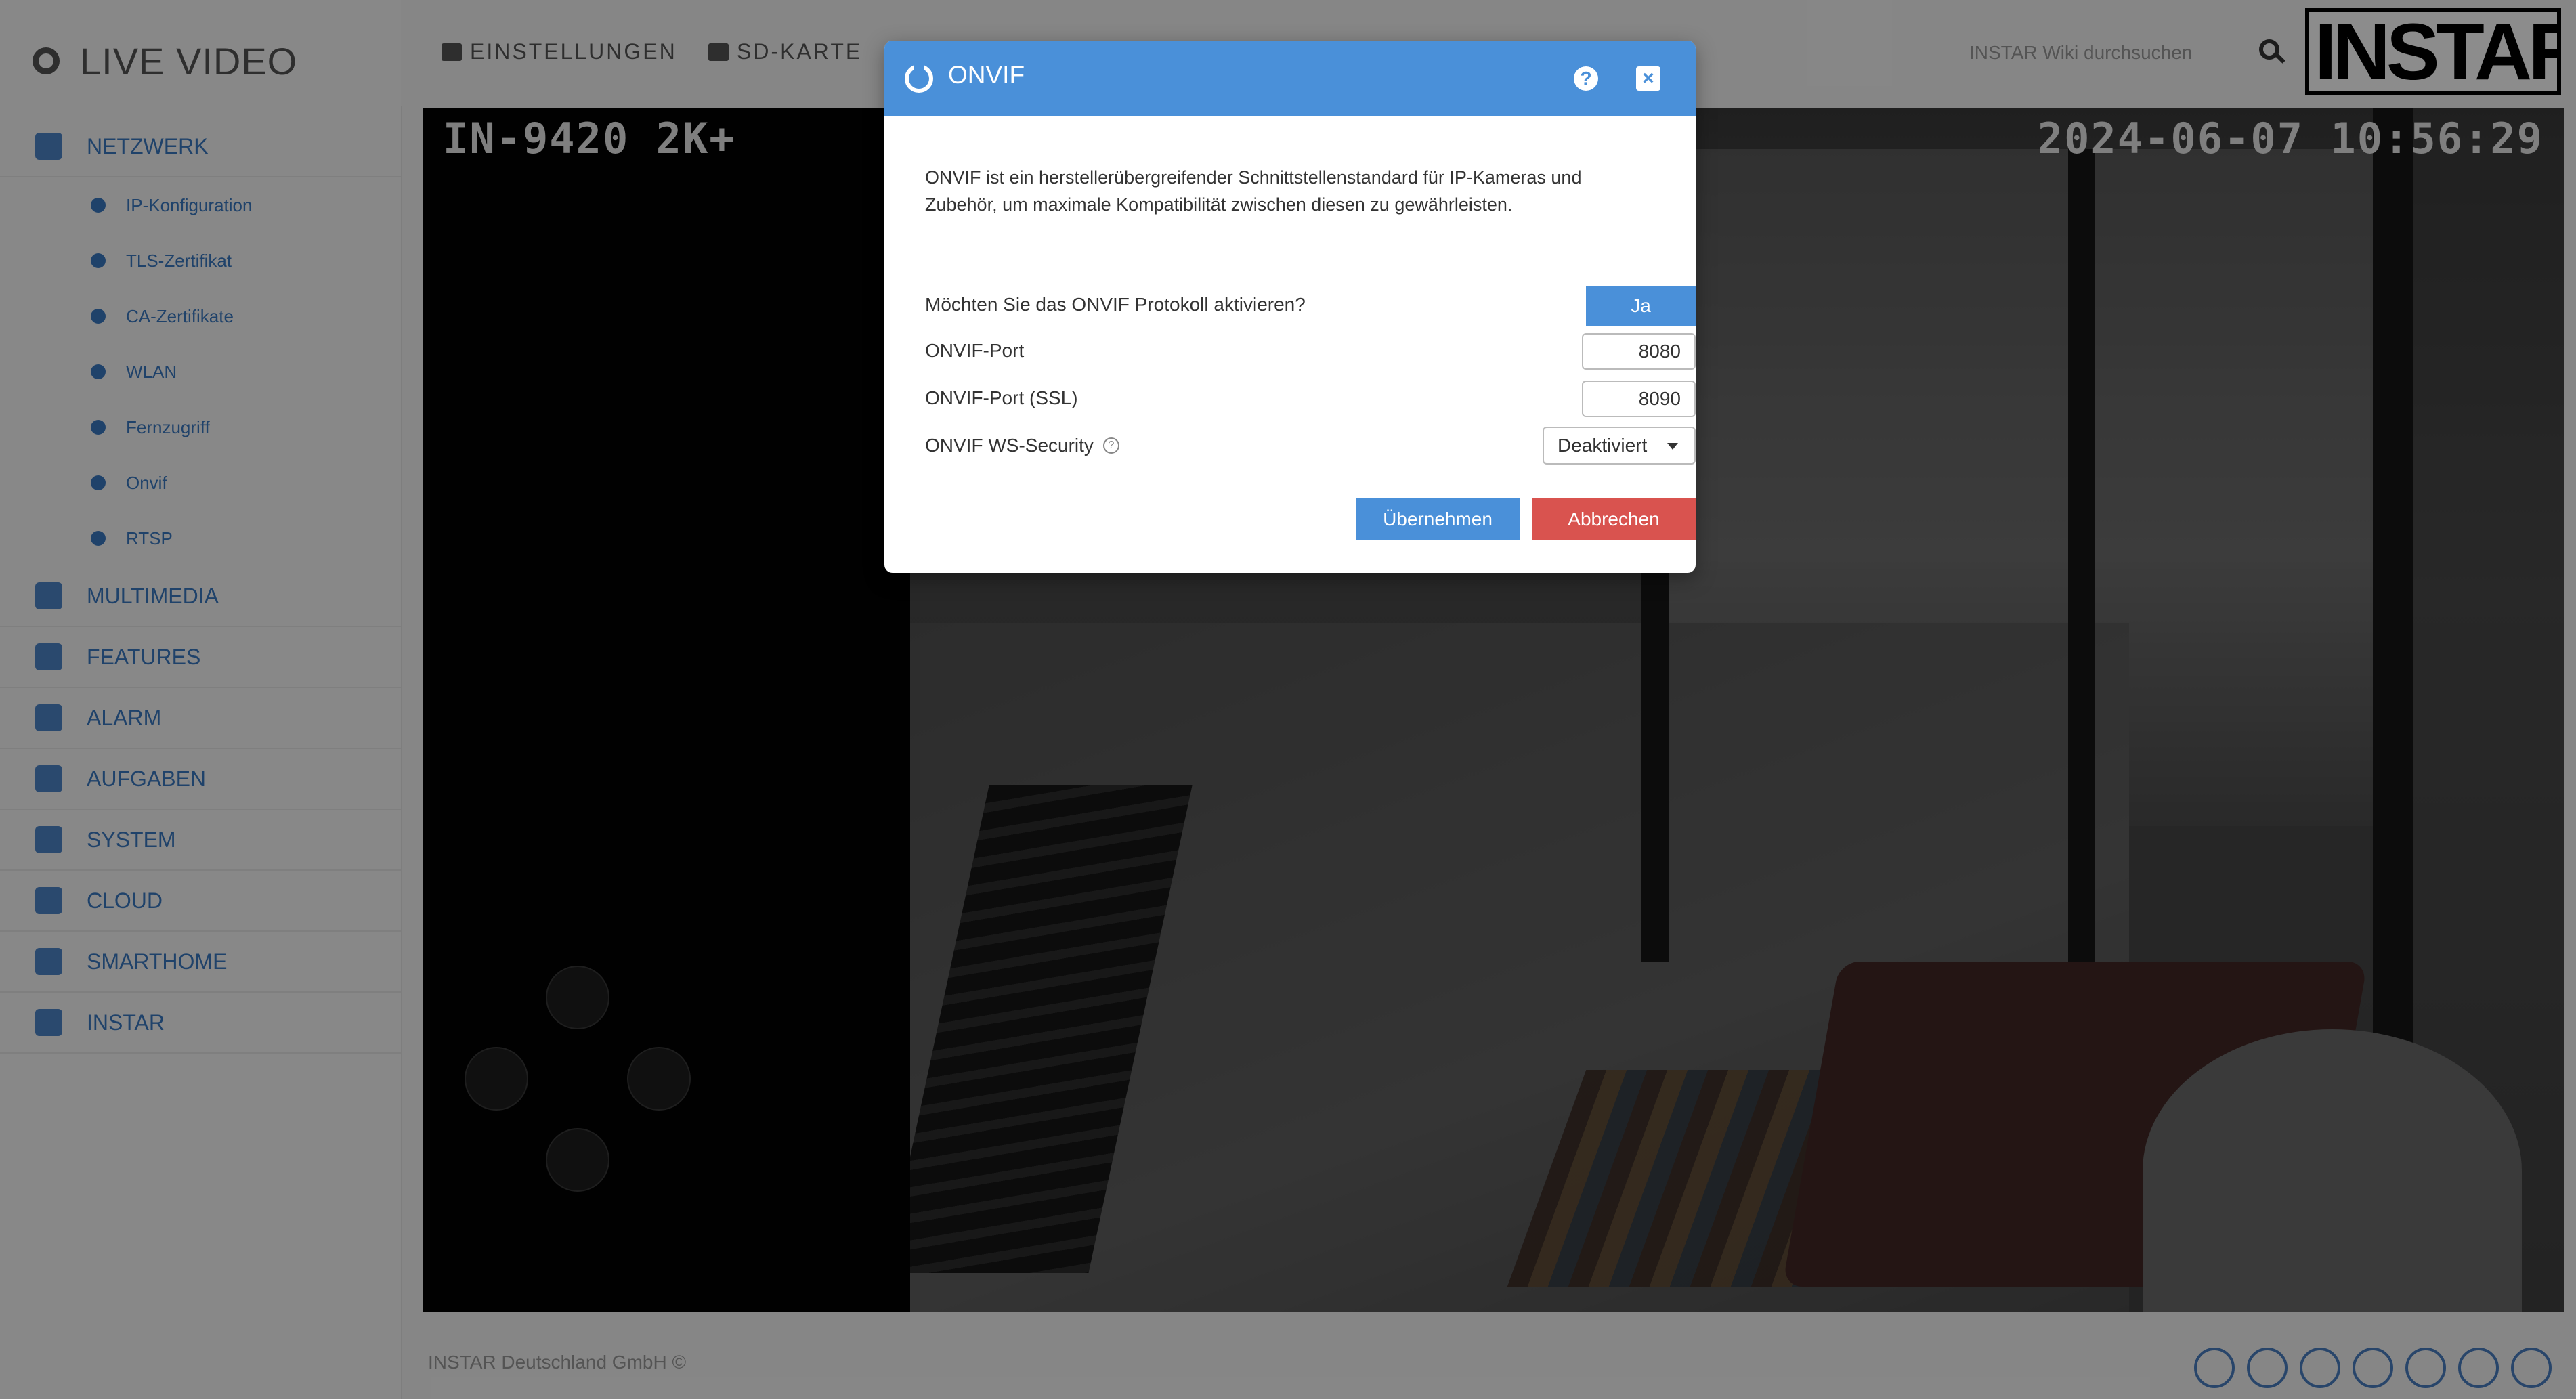 The width and height of the screenshot is (2576, 1399). Describe the element at coordinates (1639, 351) in the screenshot. I see `onvif-port-input` at that location.